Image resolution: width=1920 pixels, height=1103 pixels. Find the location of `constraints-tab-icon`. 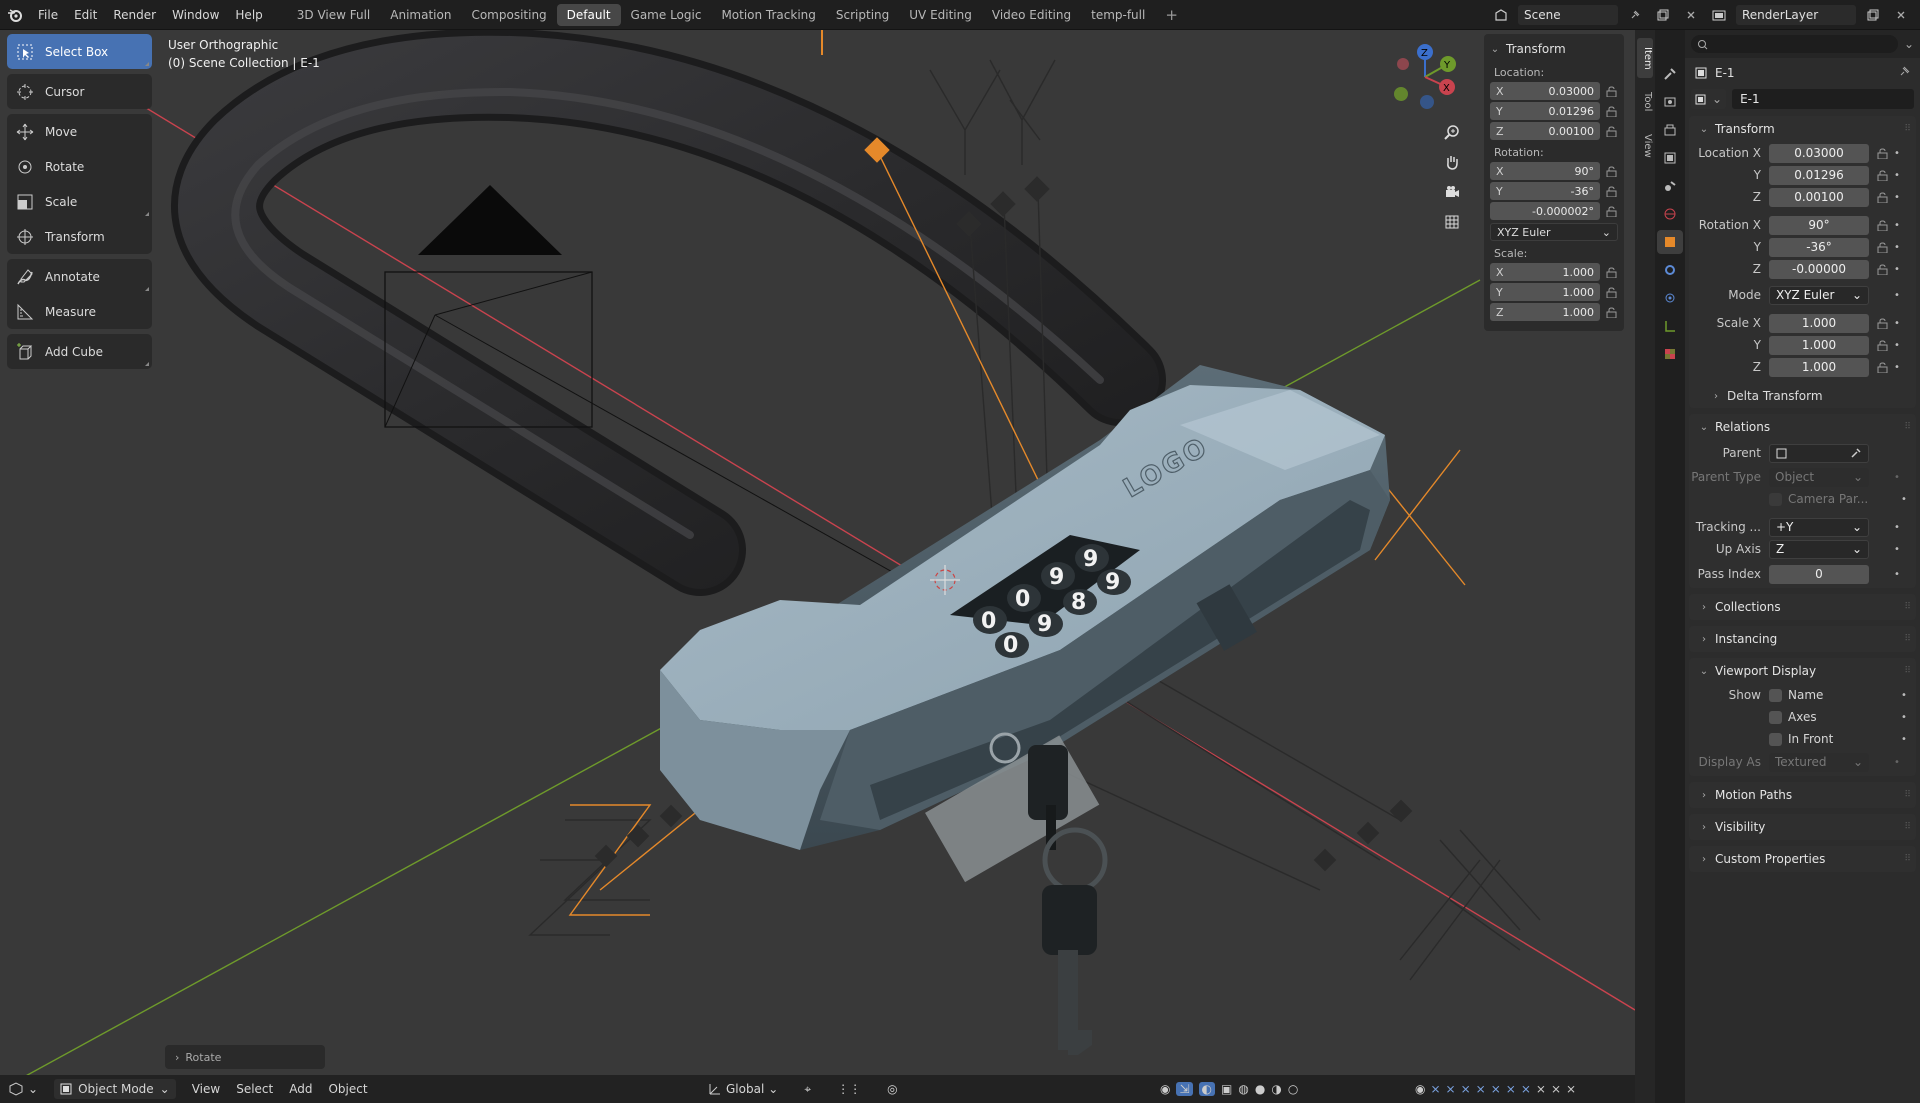

constraints-tab-icon is located at coordinates (1670, 326).